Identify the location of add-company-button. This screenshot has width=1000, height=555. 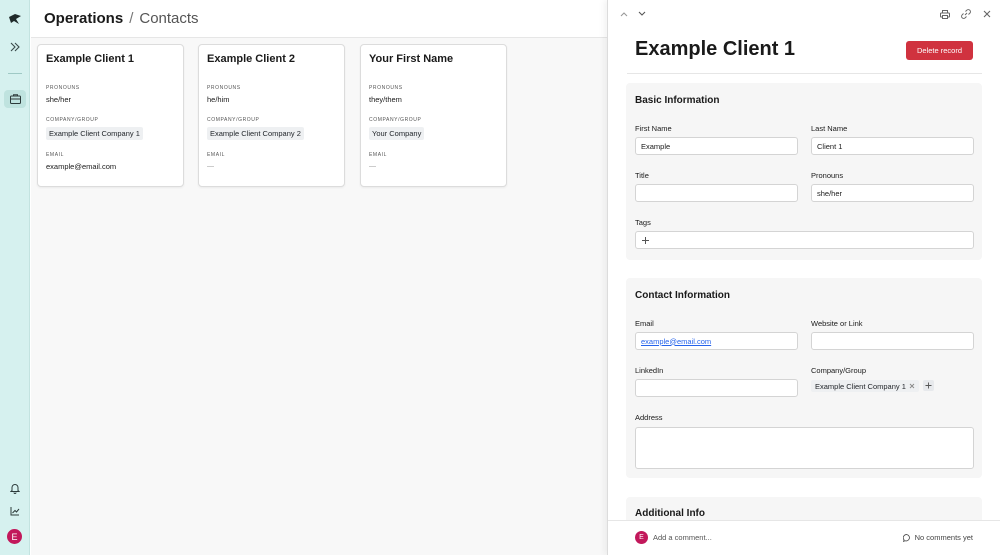
(928, 385).